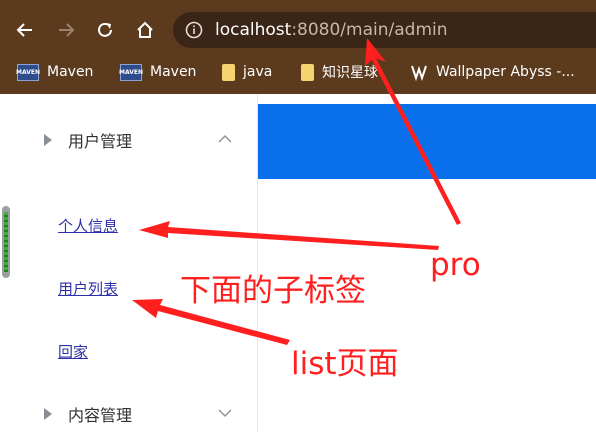 The width and height of the screenshot is (596, 432). Describe the element at coordinates (253, 30) in the screenshot. I see `url-host: localhost` at that location.